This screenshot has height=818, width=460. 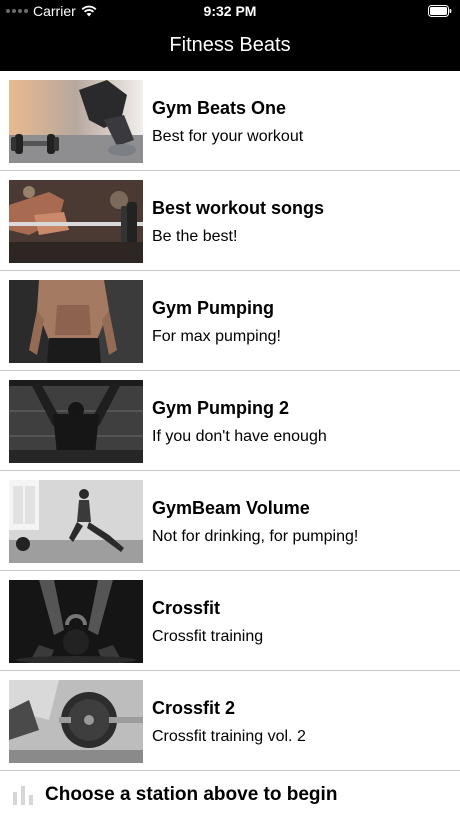 What do you see at coordinates (255, 536) in the screenshot?
I see `station-description: Not for drinking, for pumping!` at bounding box center [255, 536].